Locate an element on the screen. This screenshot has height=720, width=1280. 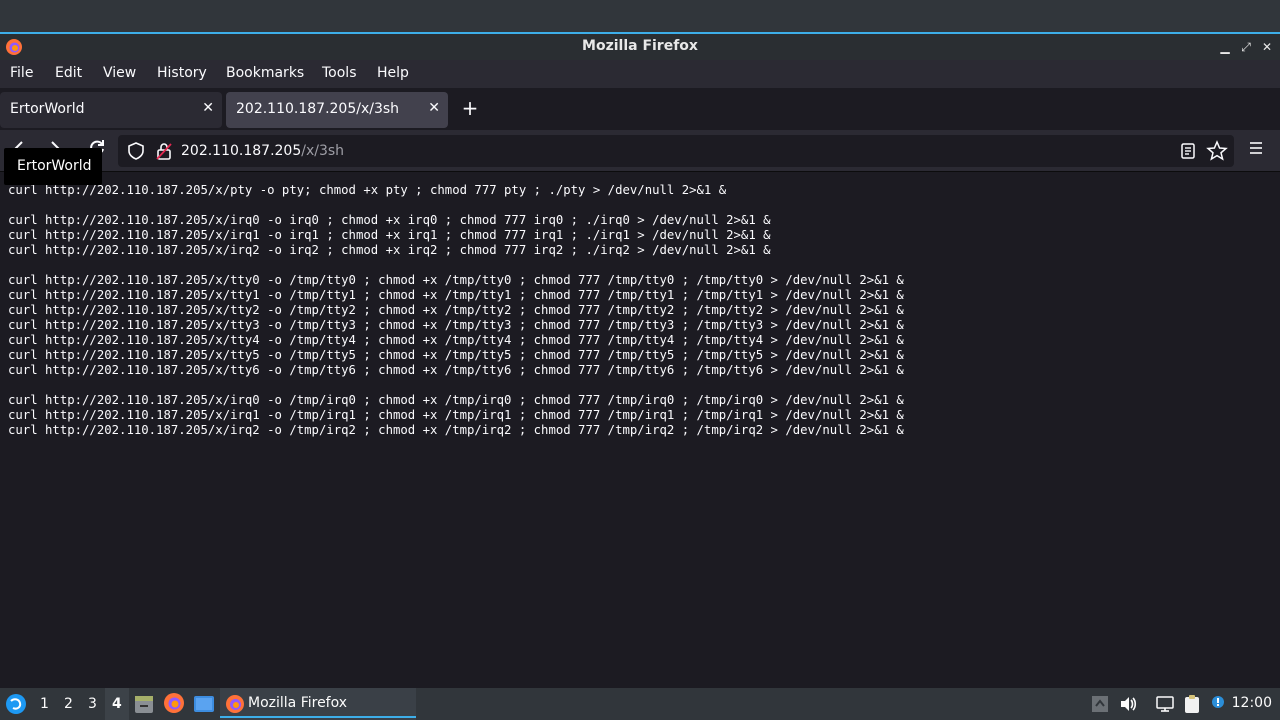
url-path: /x/3sh is located at coordinates (323, 151).